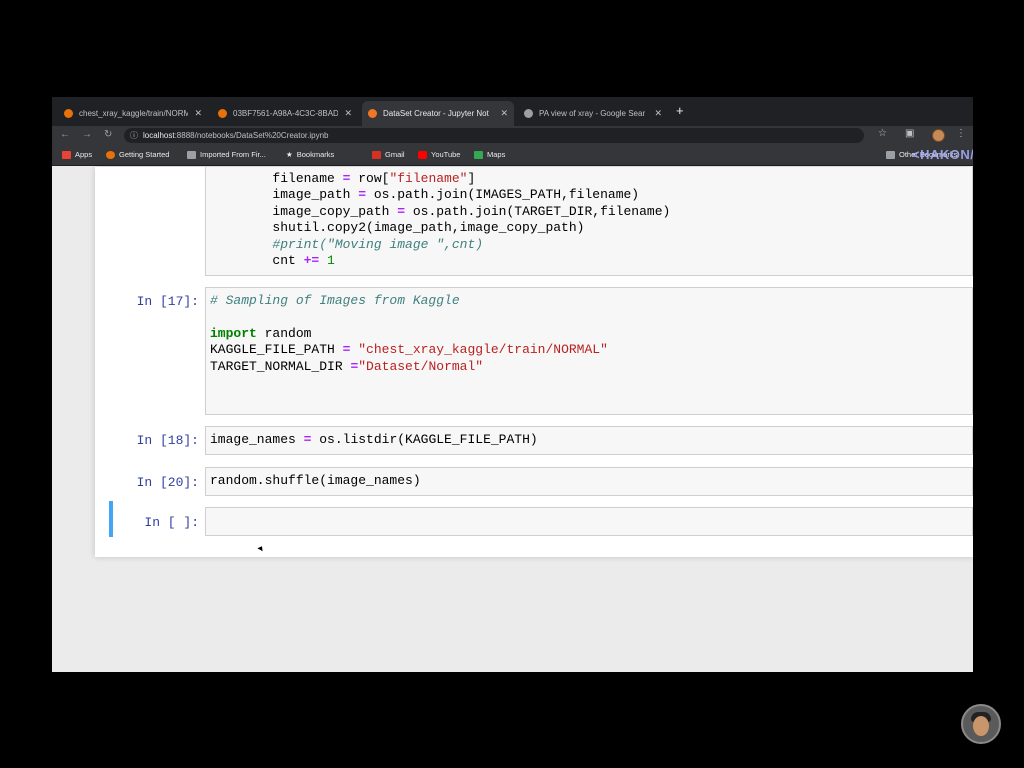 This screenshot has height=768, width=1024. I want to click on back-icon: ←, so click(65, 134).